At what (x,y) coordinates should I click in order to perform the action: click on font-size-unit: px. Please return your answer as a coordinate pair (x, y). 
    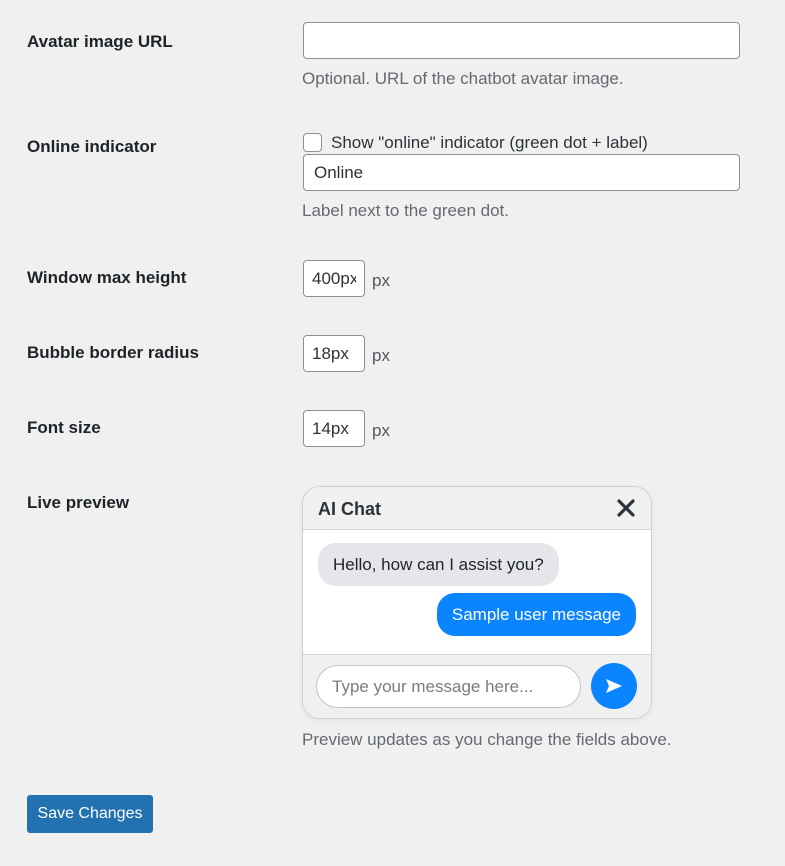
    Looking at the image, I should click on (381, 430).